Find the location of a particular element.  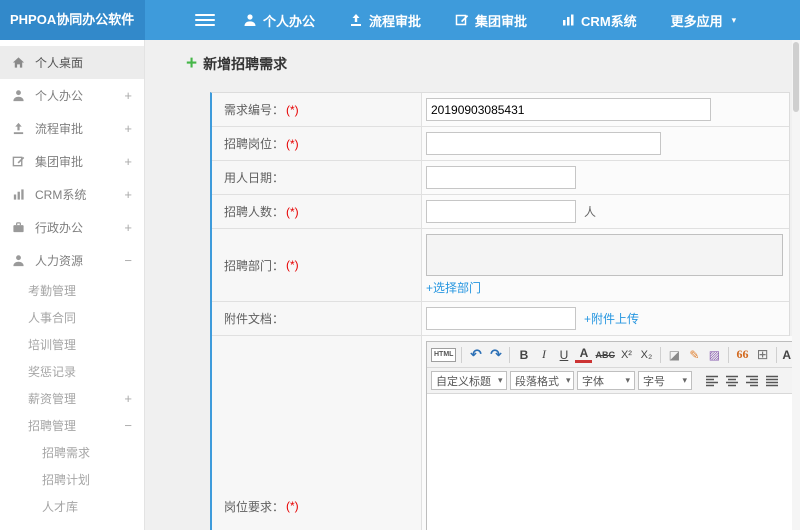

superscript-button: X² is located at coordinates (626, 354).